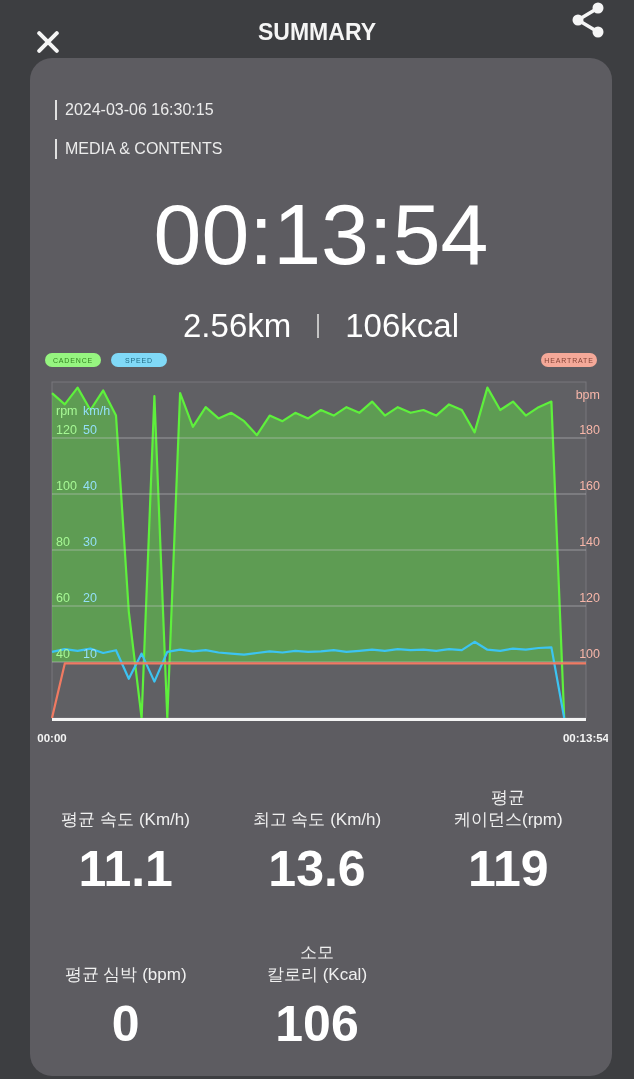 This screenshot has width=634, height=1079. I want to click on share-icon, so click(588, 20).